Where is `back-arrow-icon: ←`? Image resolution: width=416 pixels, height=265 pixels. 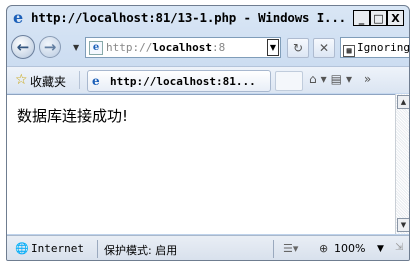
back-arrow-icon: ← is located at coordinates (23, 47).